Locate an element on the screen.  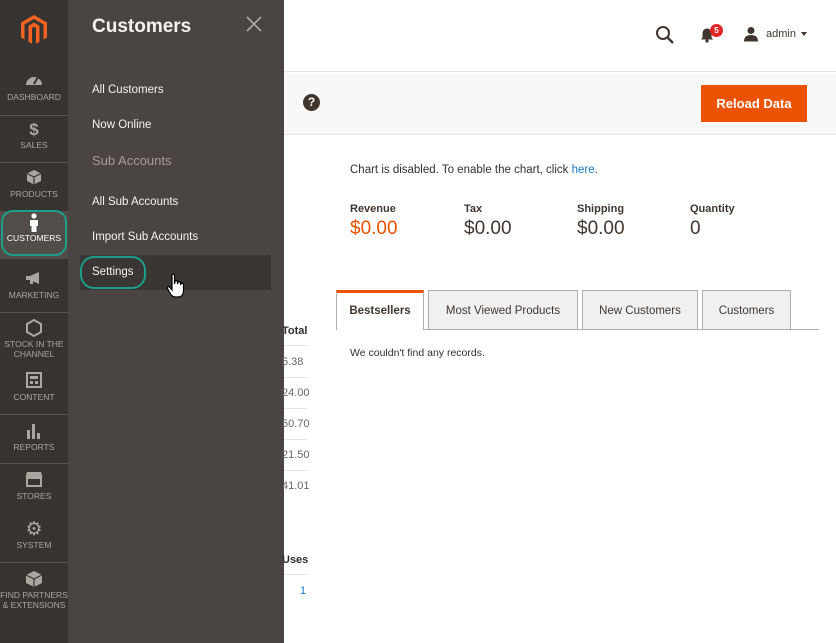
search-icon is located at coordinates (665, 35).